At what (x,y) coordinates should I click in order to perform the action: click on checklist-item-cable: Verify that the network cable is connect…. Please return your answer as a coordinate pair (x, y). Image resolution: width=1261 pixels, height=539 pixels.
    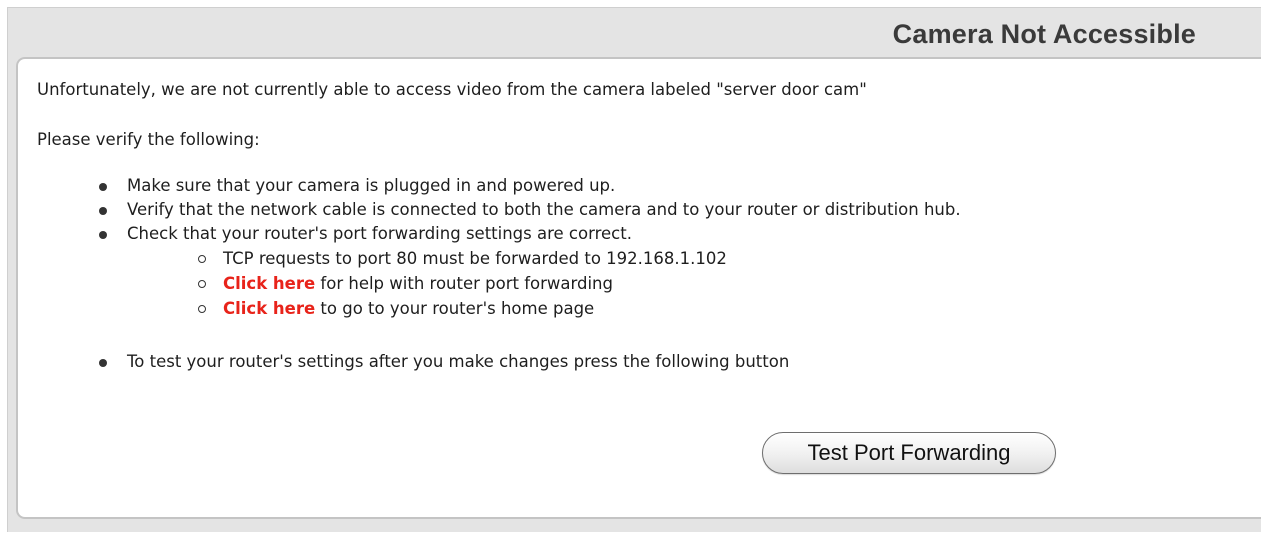
    Looking at the image, I should click on (544, 209).